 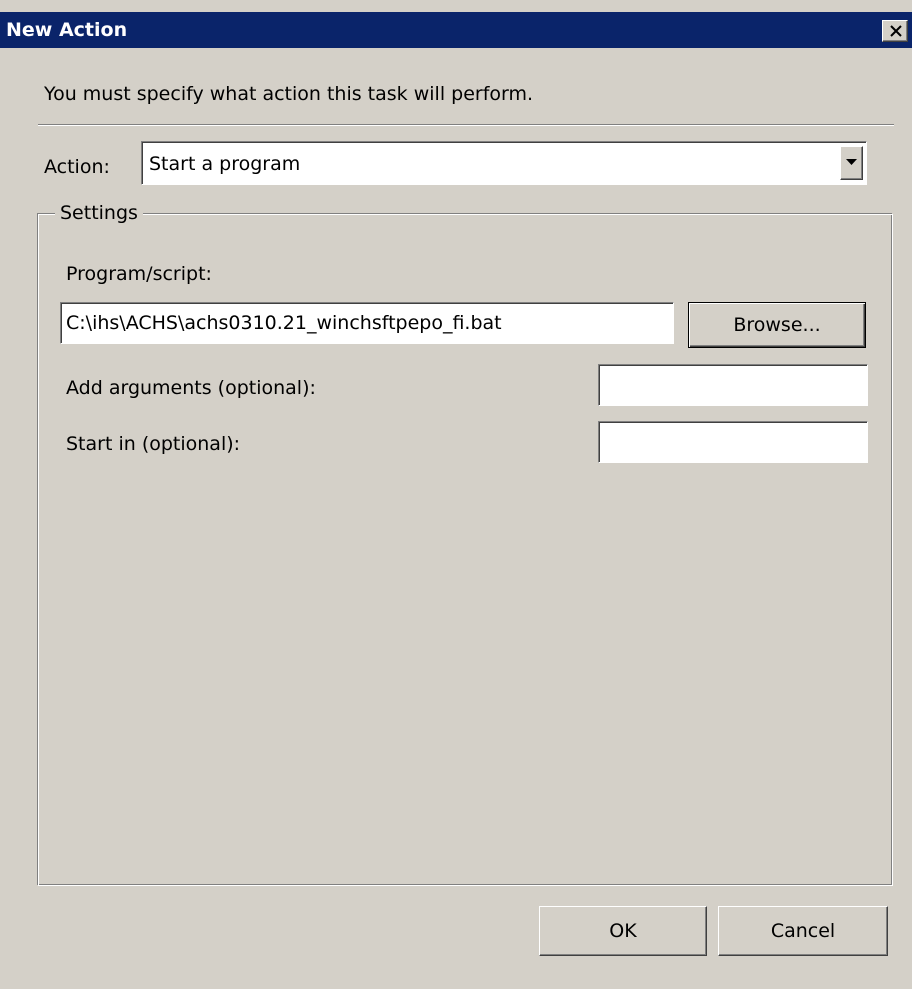 I want to click on add-arguments-input, so click(x=733, y=385).